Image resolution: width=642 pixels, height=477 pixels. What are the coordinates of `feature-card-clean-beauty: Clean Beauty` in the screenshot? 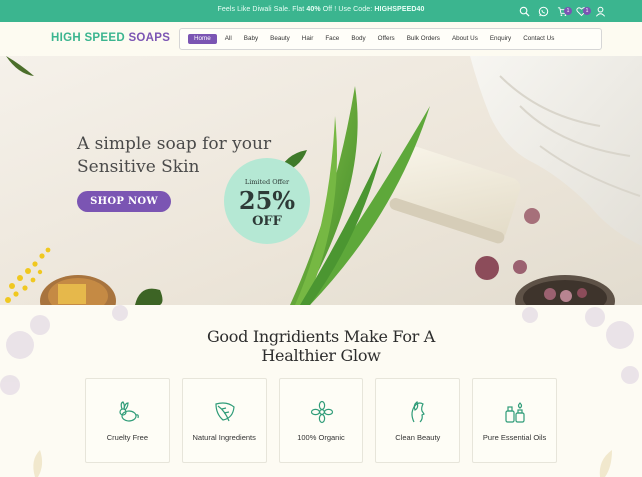 It's located at (418, 420).